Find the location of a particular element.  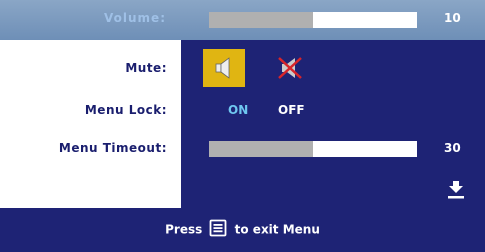

speaker-icon is located at coordinates (222, 68).